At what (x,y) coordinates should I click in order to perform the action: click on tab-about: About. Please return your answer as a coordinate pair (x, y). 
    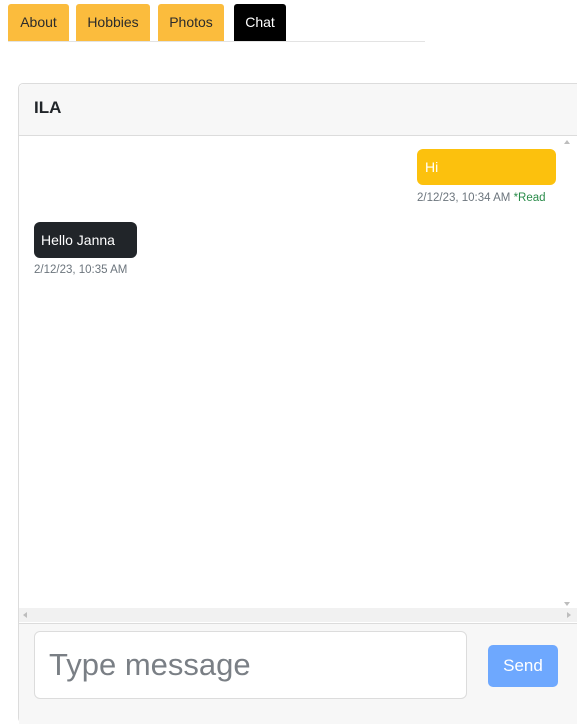
    Looking at the image, I should click on (38, 22).